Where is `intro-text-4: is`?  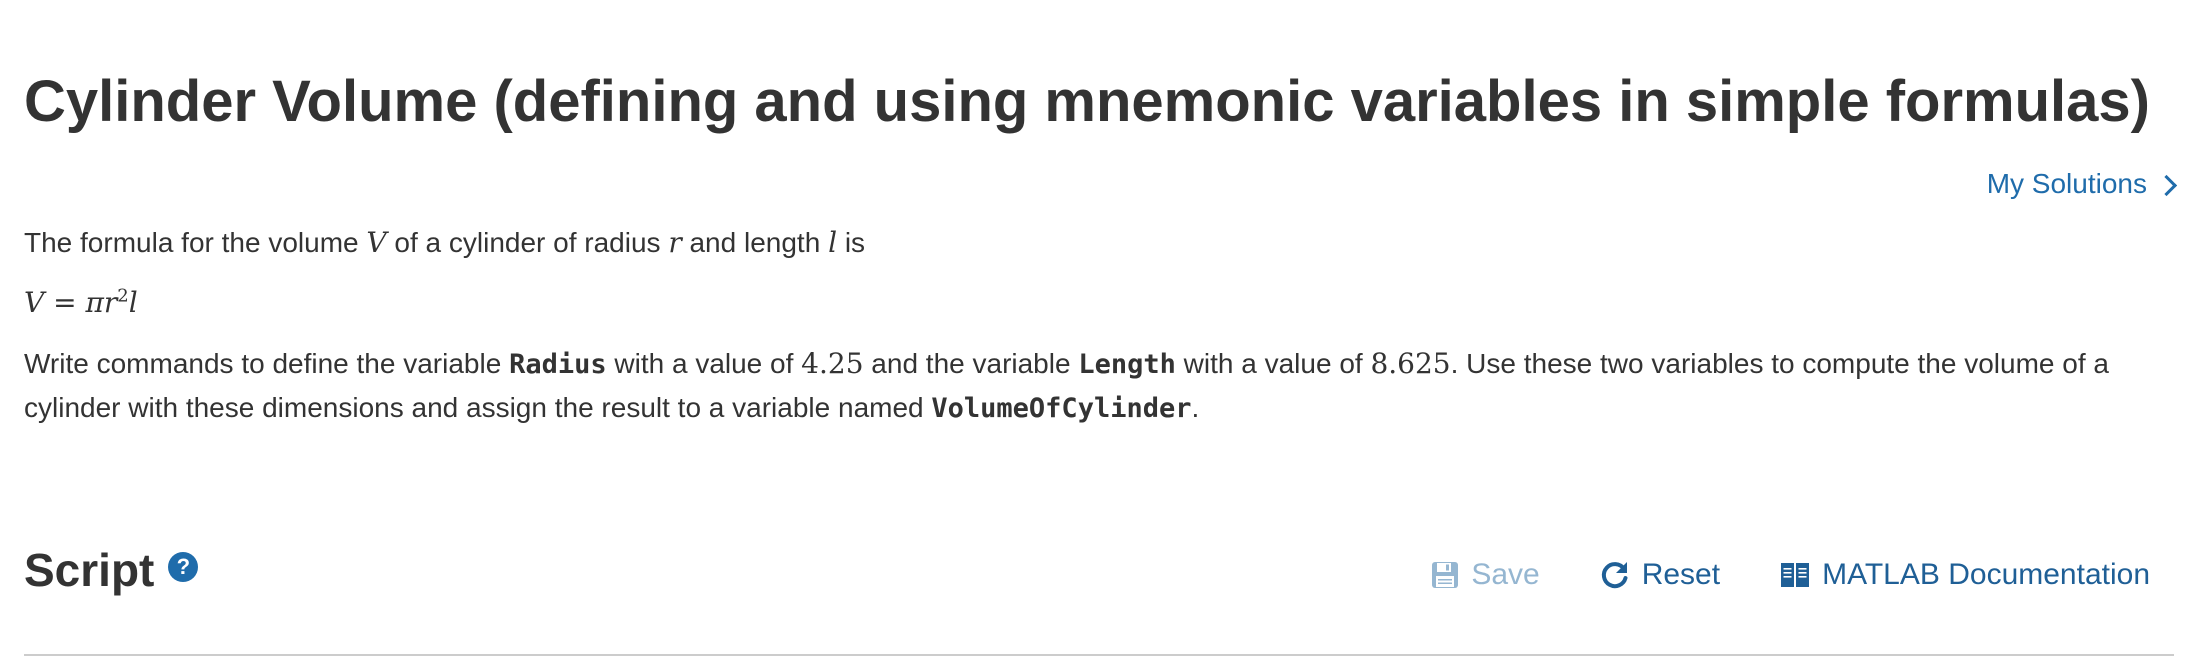
intro-text-4: is is located at coordinates (855, 242).